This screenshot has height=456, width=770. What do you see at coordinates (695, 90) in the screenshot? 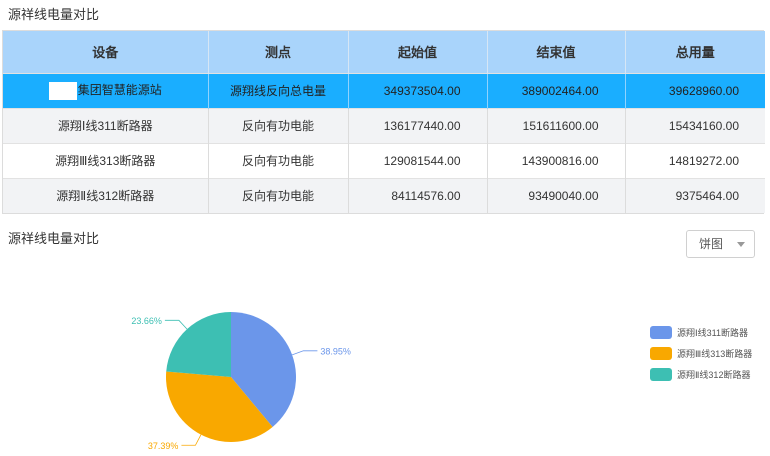
I see `cell-total: 39628960.00` at bounding box center [695, 90].